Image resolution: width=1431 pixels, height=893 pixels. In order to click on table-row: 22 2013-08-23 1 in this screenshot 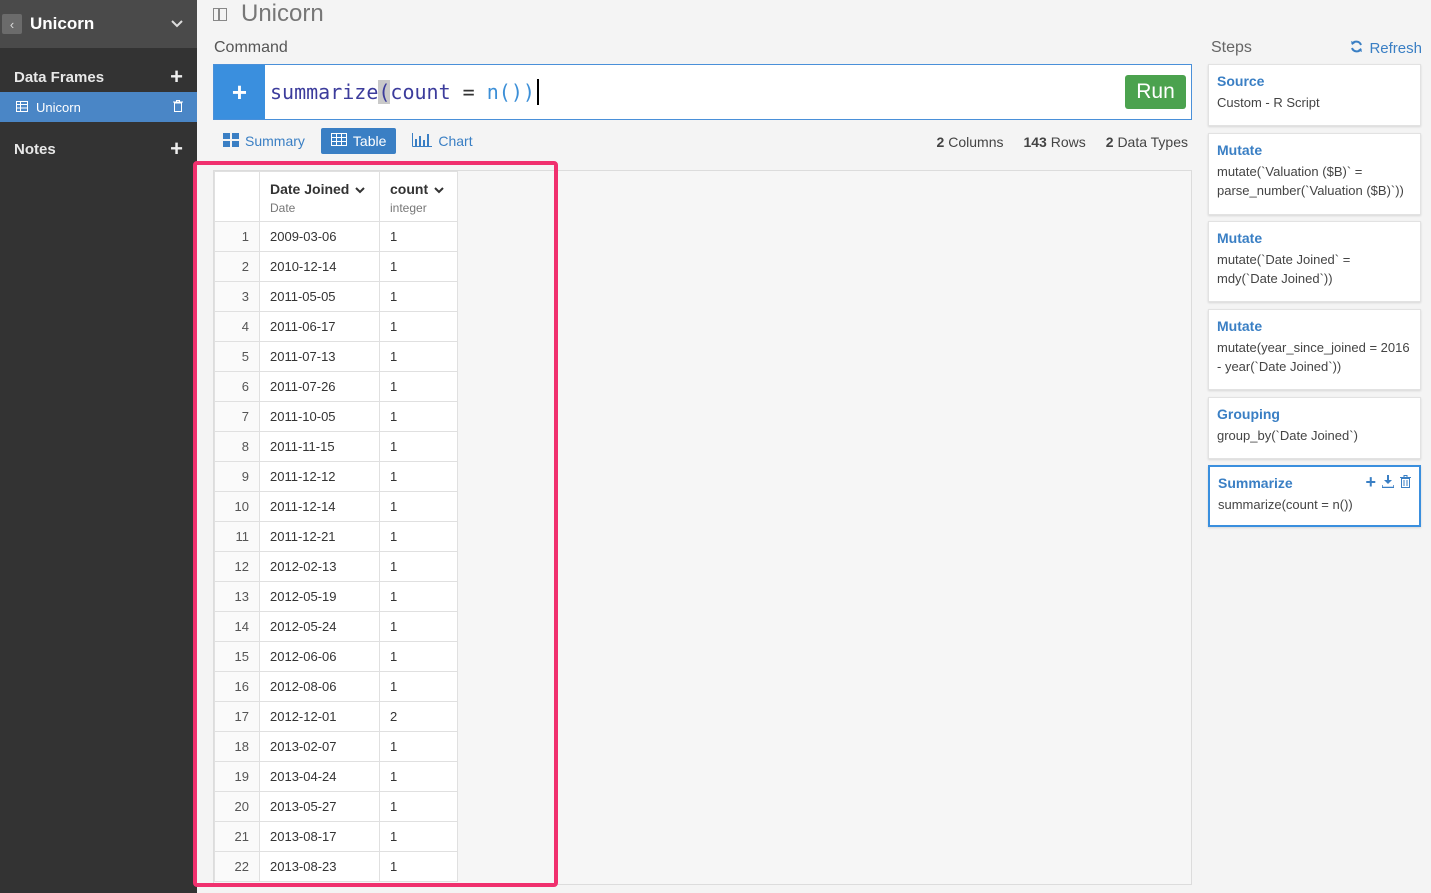, I will do `click(336, 866)`.